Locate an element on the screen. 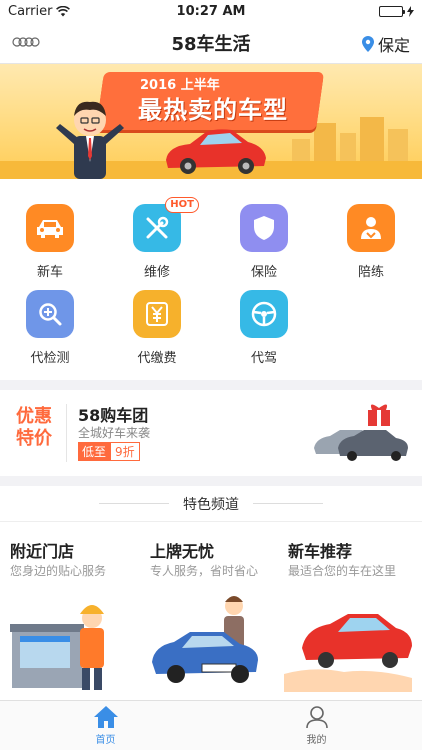  steering-wheel-icon is located at coordinates (264, 314).